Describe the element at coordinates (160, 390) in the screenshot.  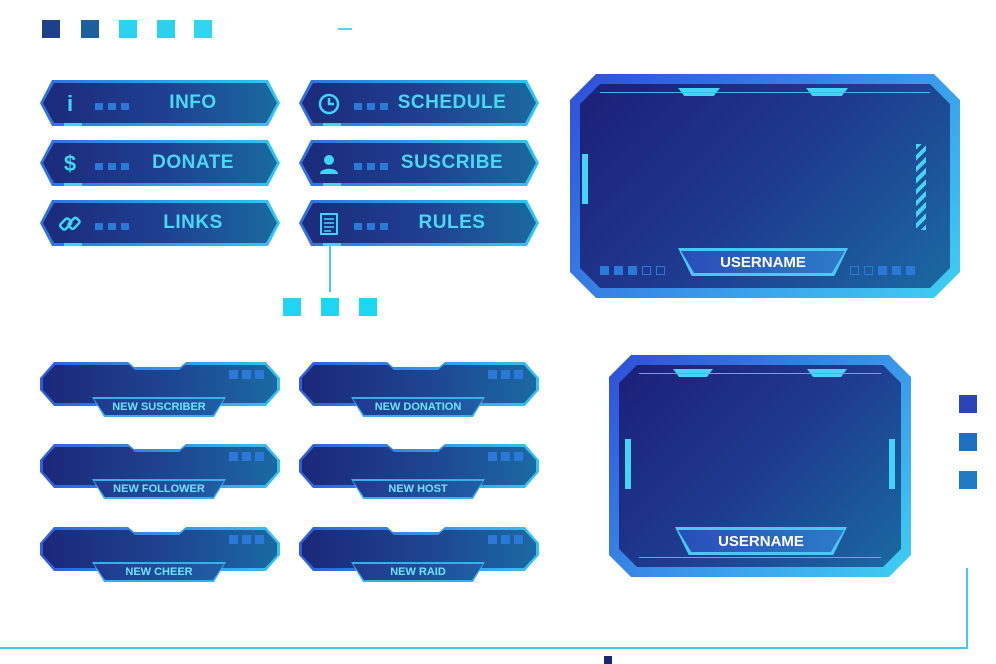
I see `alert-new-subscriber: NEW SUSCRIBER` at that location.